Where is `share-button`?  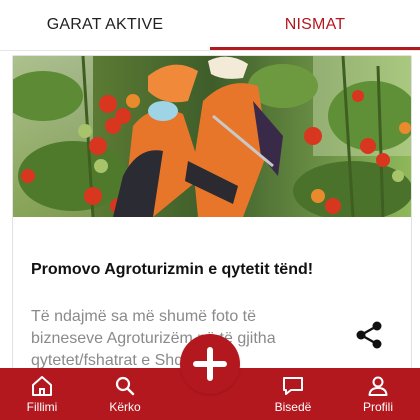 share-button is located at coordinates (369, 335).